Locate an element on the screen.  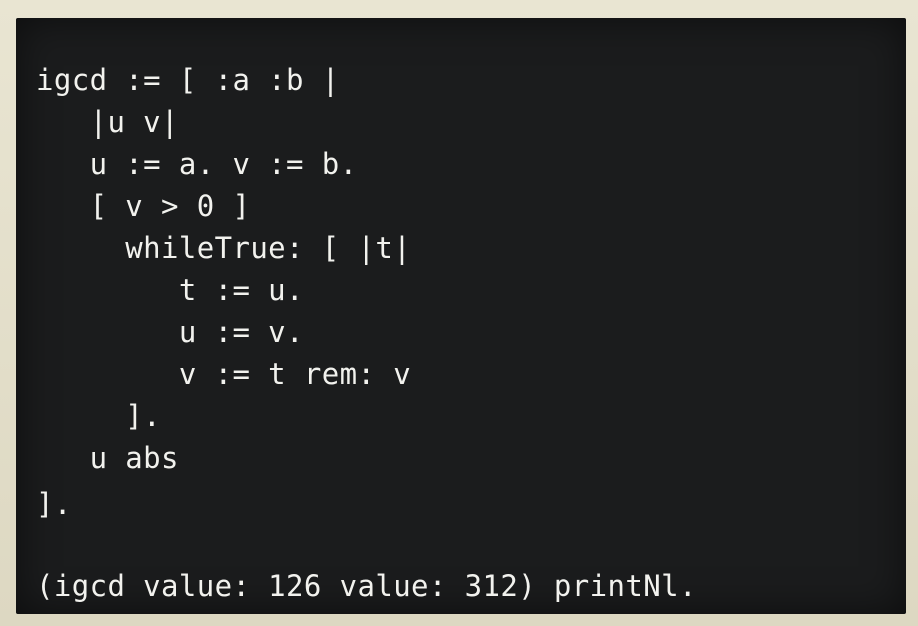
code-line-5: whileTrue: [ |t| is located at coordinates (224, 248).